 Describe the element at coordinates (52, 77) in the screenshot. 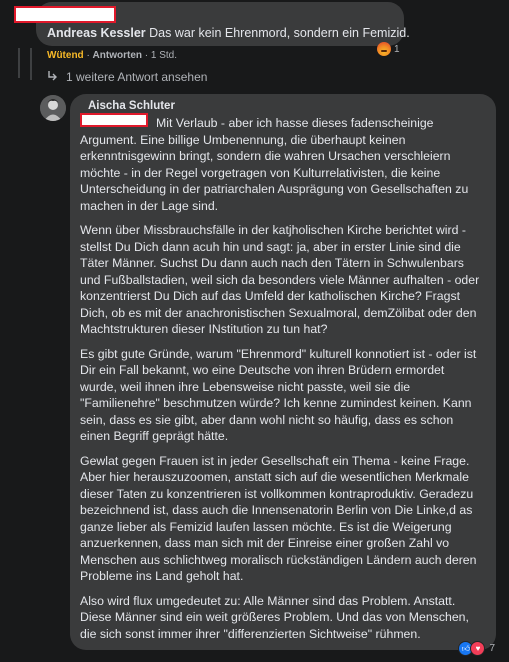

I see `reply-arrow-icon` at that location.